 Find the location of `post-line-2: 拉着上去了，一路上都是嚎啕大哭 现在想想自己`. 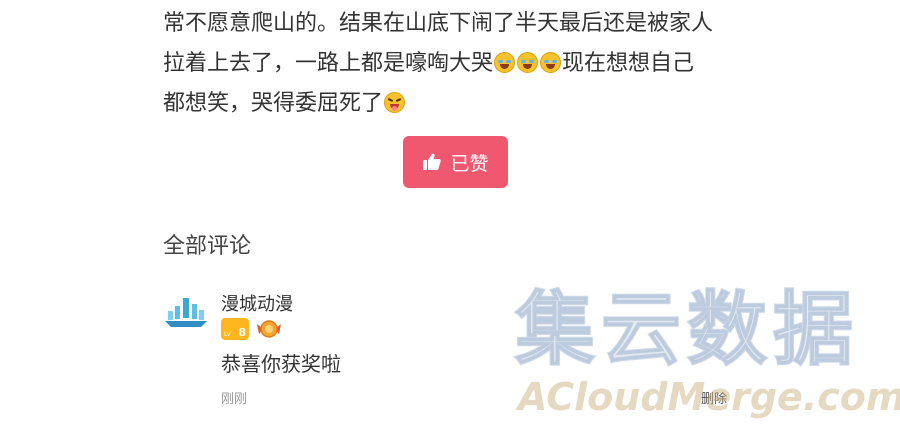

post-line-2: 拉着上去了，一路上都是嚎啕大哭 现在想想自己 is located at coordinates (463, 64).